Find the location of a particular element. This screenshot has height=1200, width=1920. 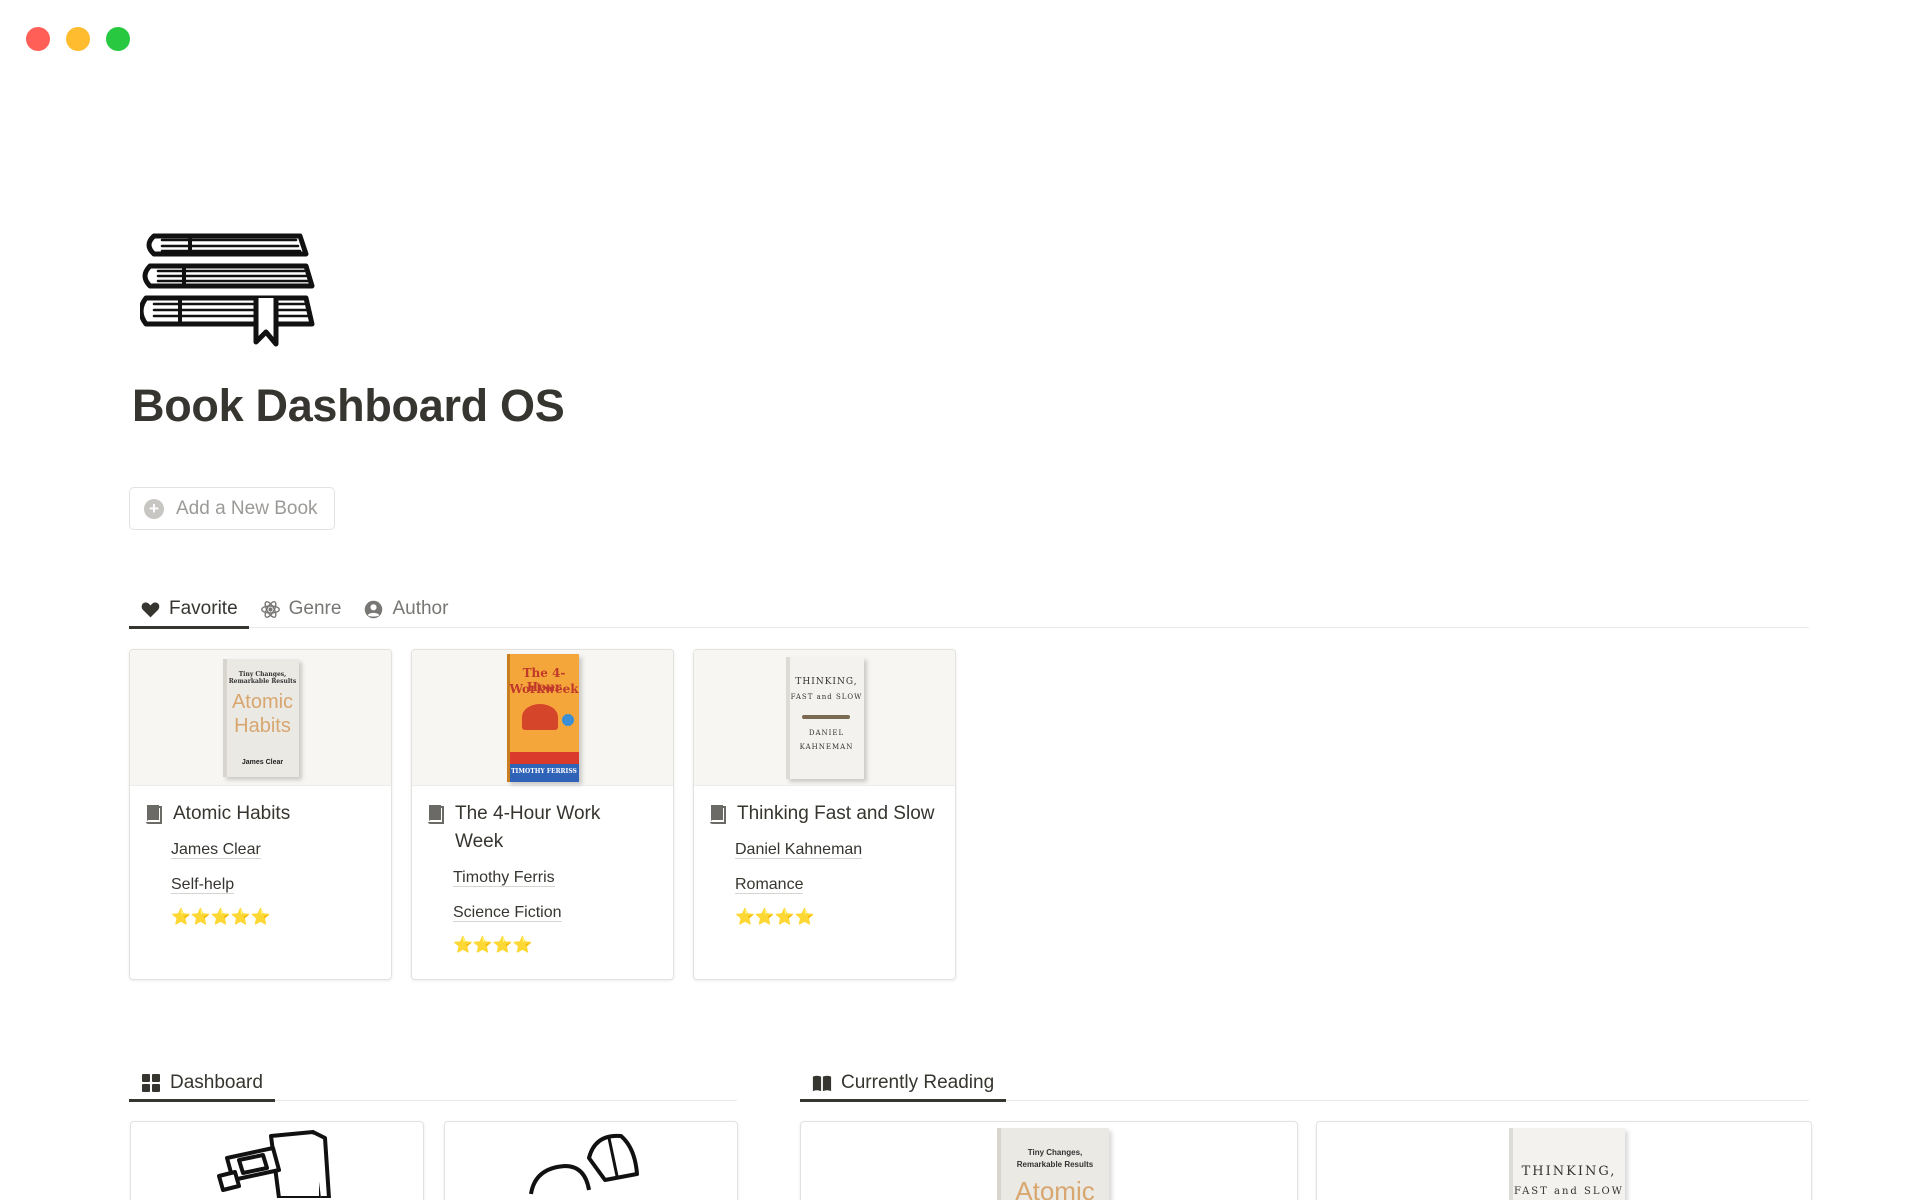

thinking-fast-slow-cover-image: THINKING, FAST and SLOW DANIEL KAHNEMAN is located at coordinates (824, 717).